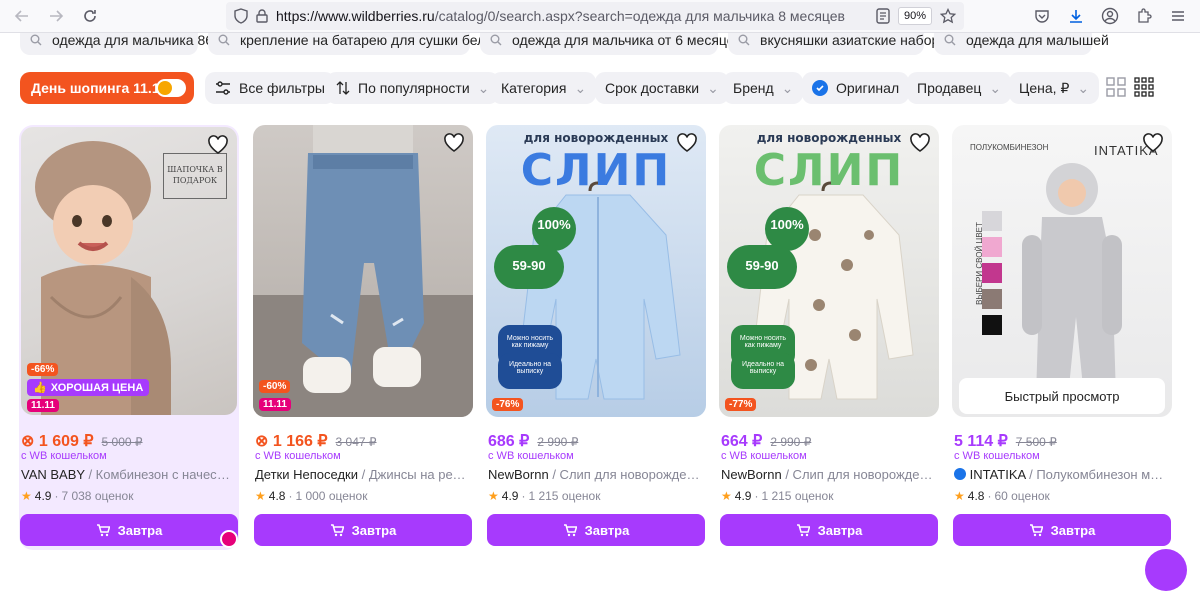  I want to click on current-price: 664 ₽, so click(742, 441).